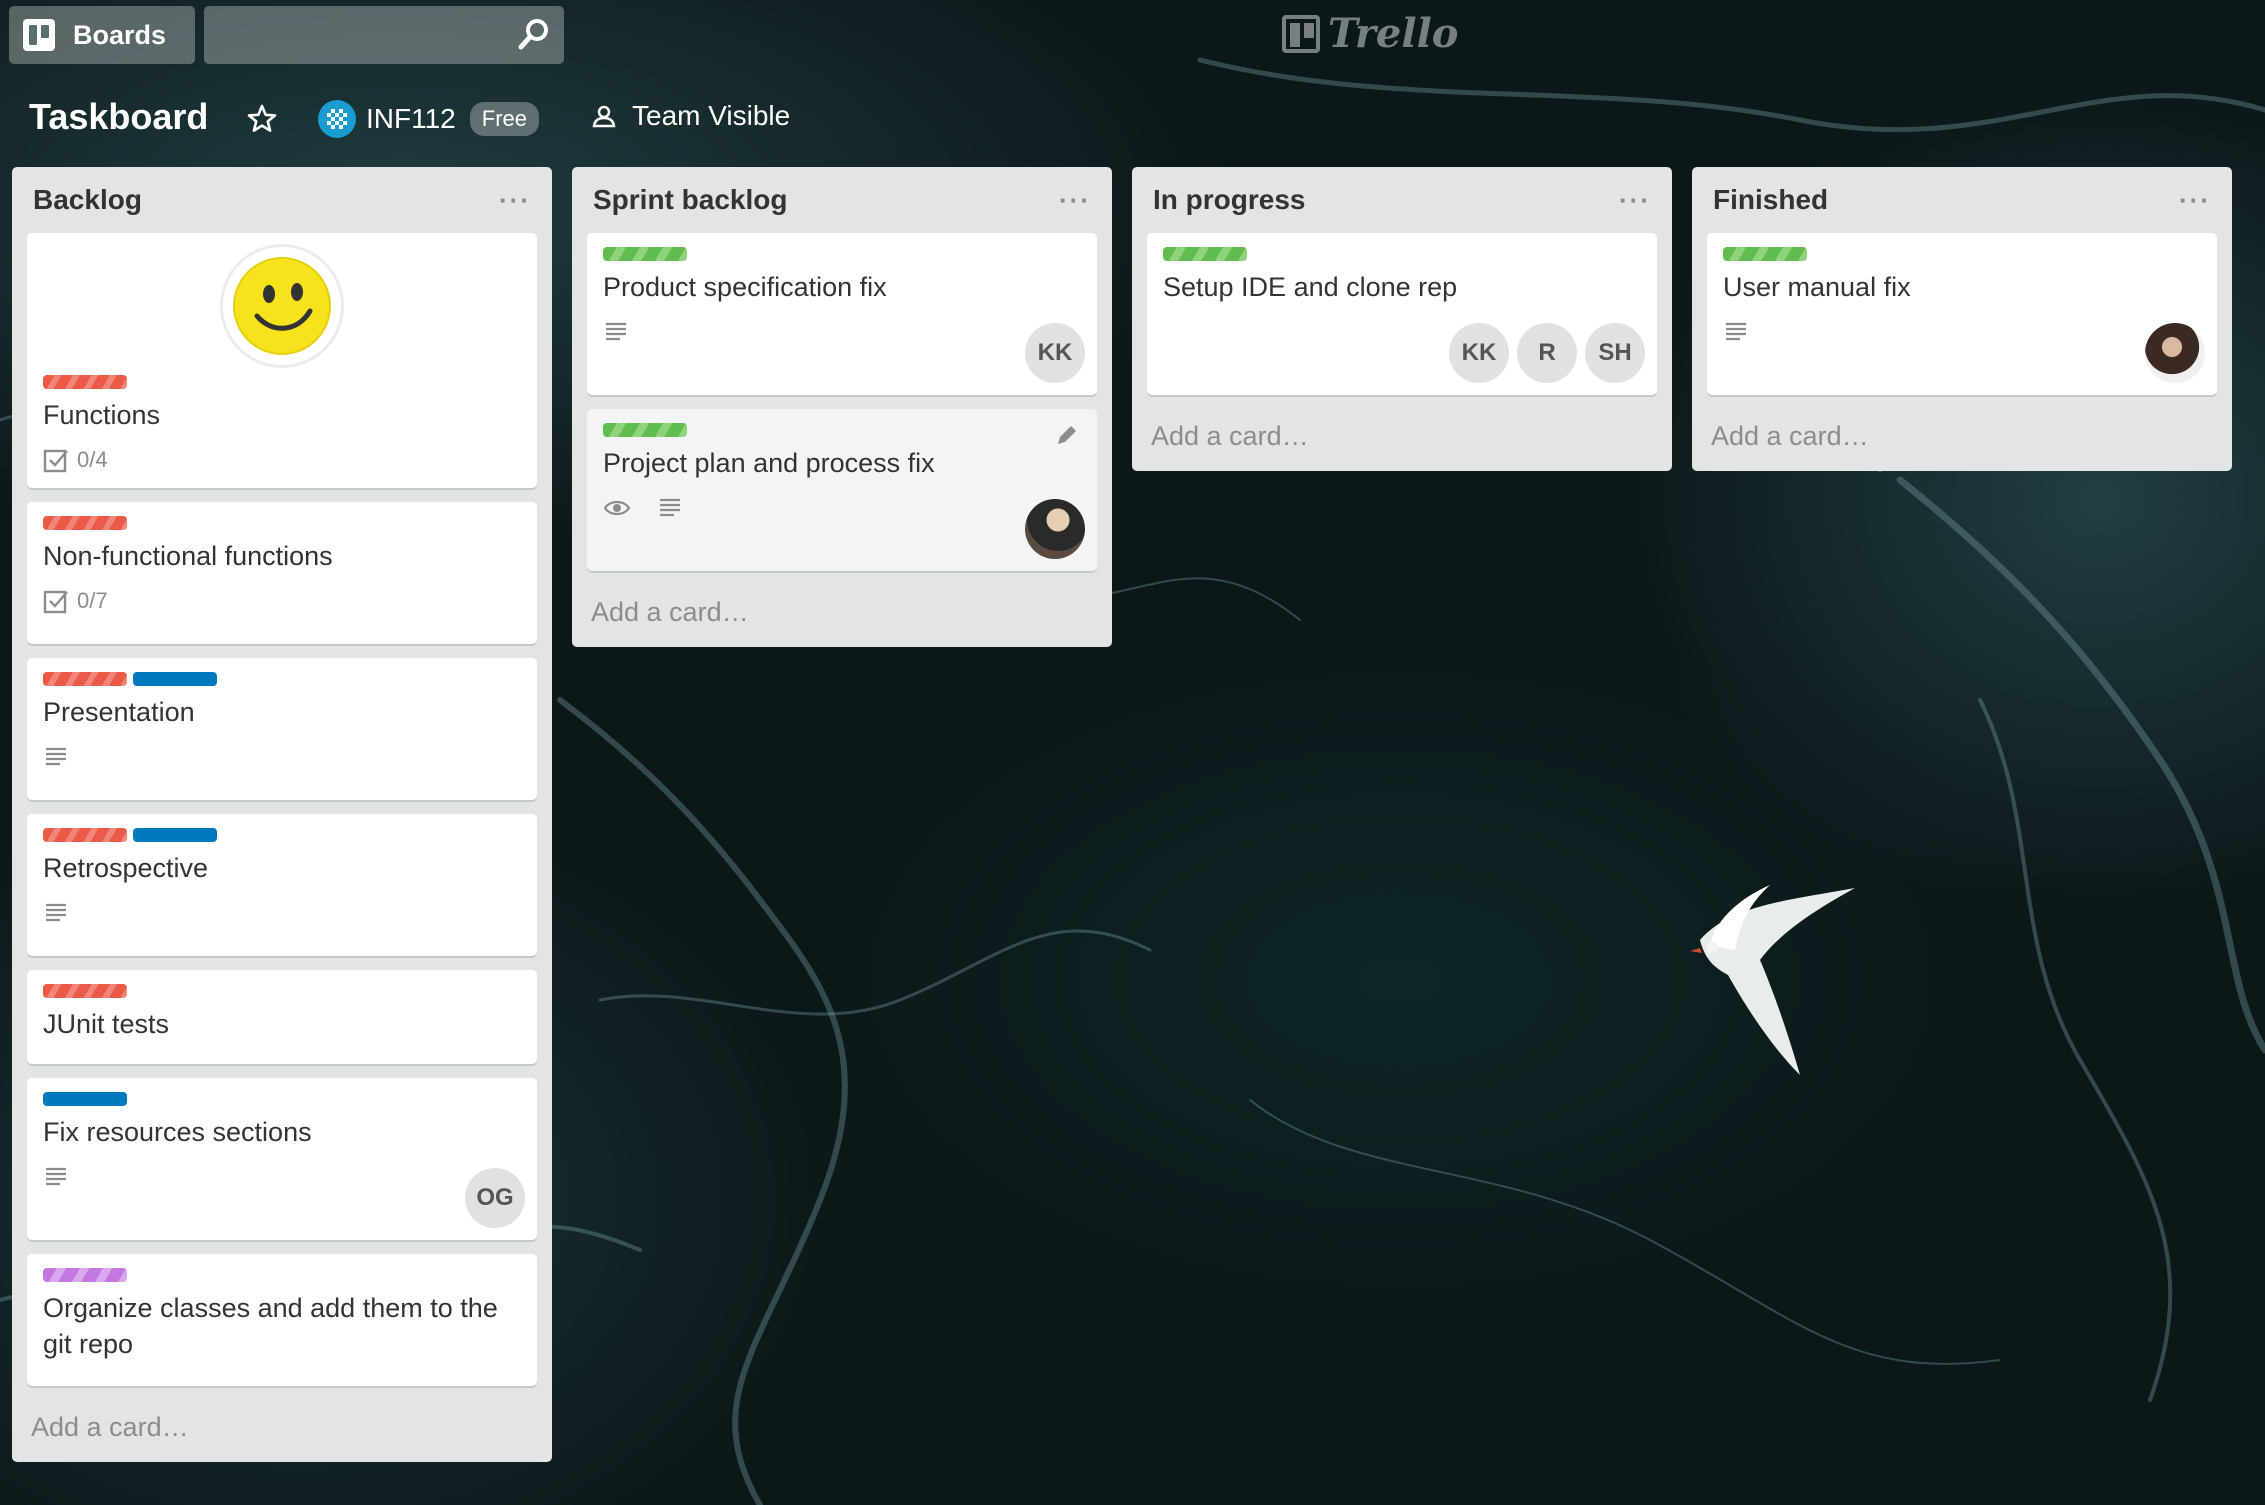  I want to click on checklist-badge: 0/7, so click(75, 601).